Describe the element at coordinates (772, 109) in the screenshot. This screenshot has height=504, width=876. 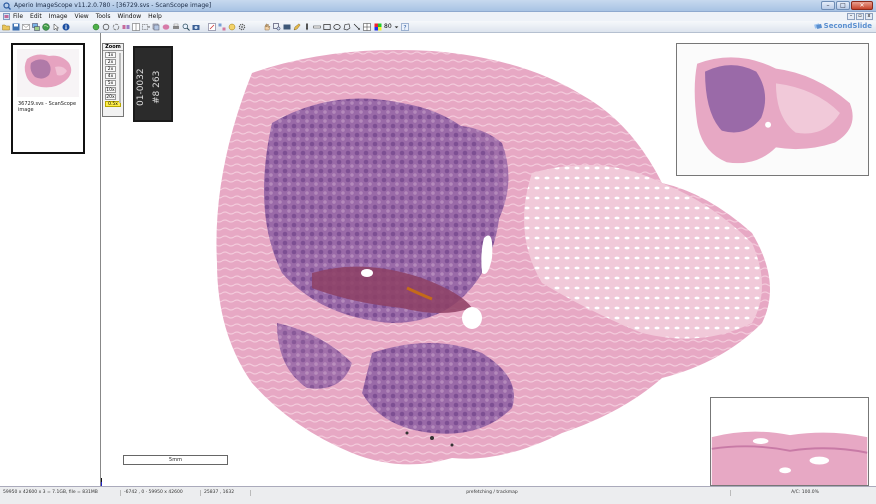
I see `overview-navigator` at that location.